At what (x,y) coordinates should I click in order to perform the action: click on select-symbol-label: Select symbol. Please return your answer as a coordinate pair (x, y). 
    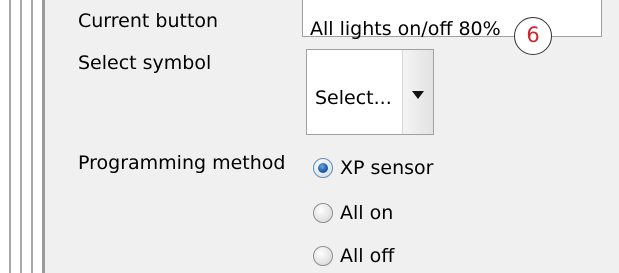
    Looking at the image, I should click on (145, 63).